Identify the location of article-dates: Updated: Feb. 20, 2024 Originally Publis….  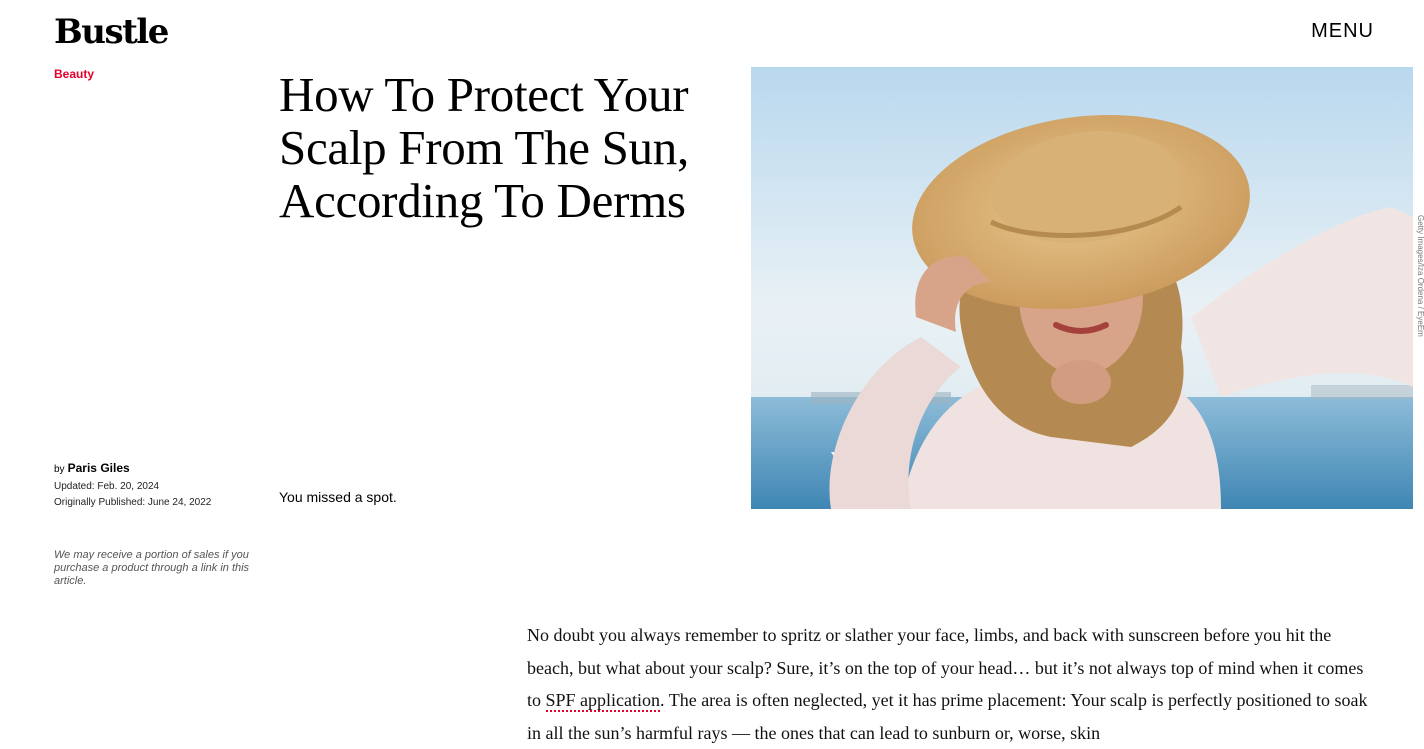
(132, 495).